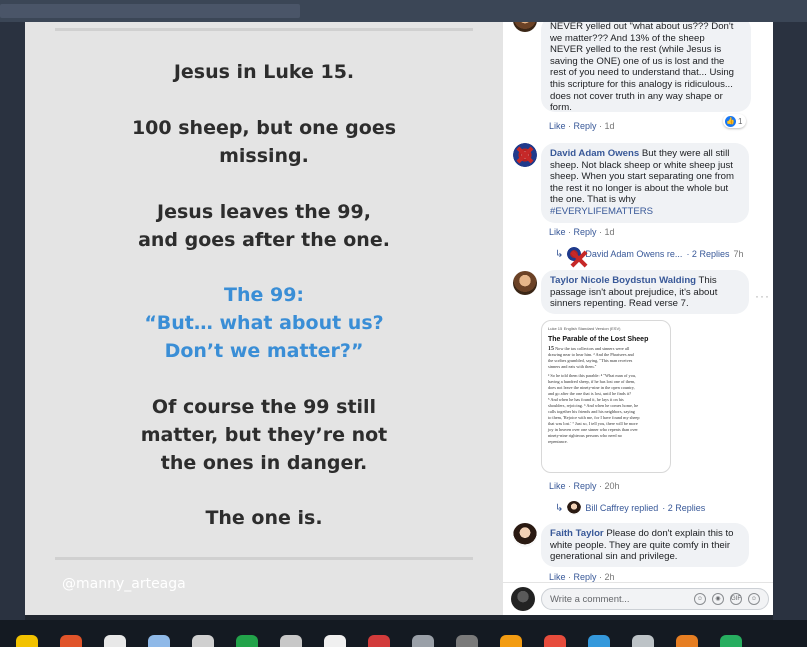  I want to click on post-line-6: The 99:, so click(264, 295).